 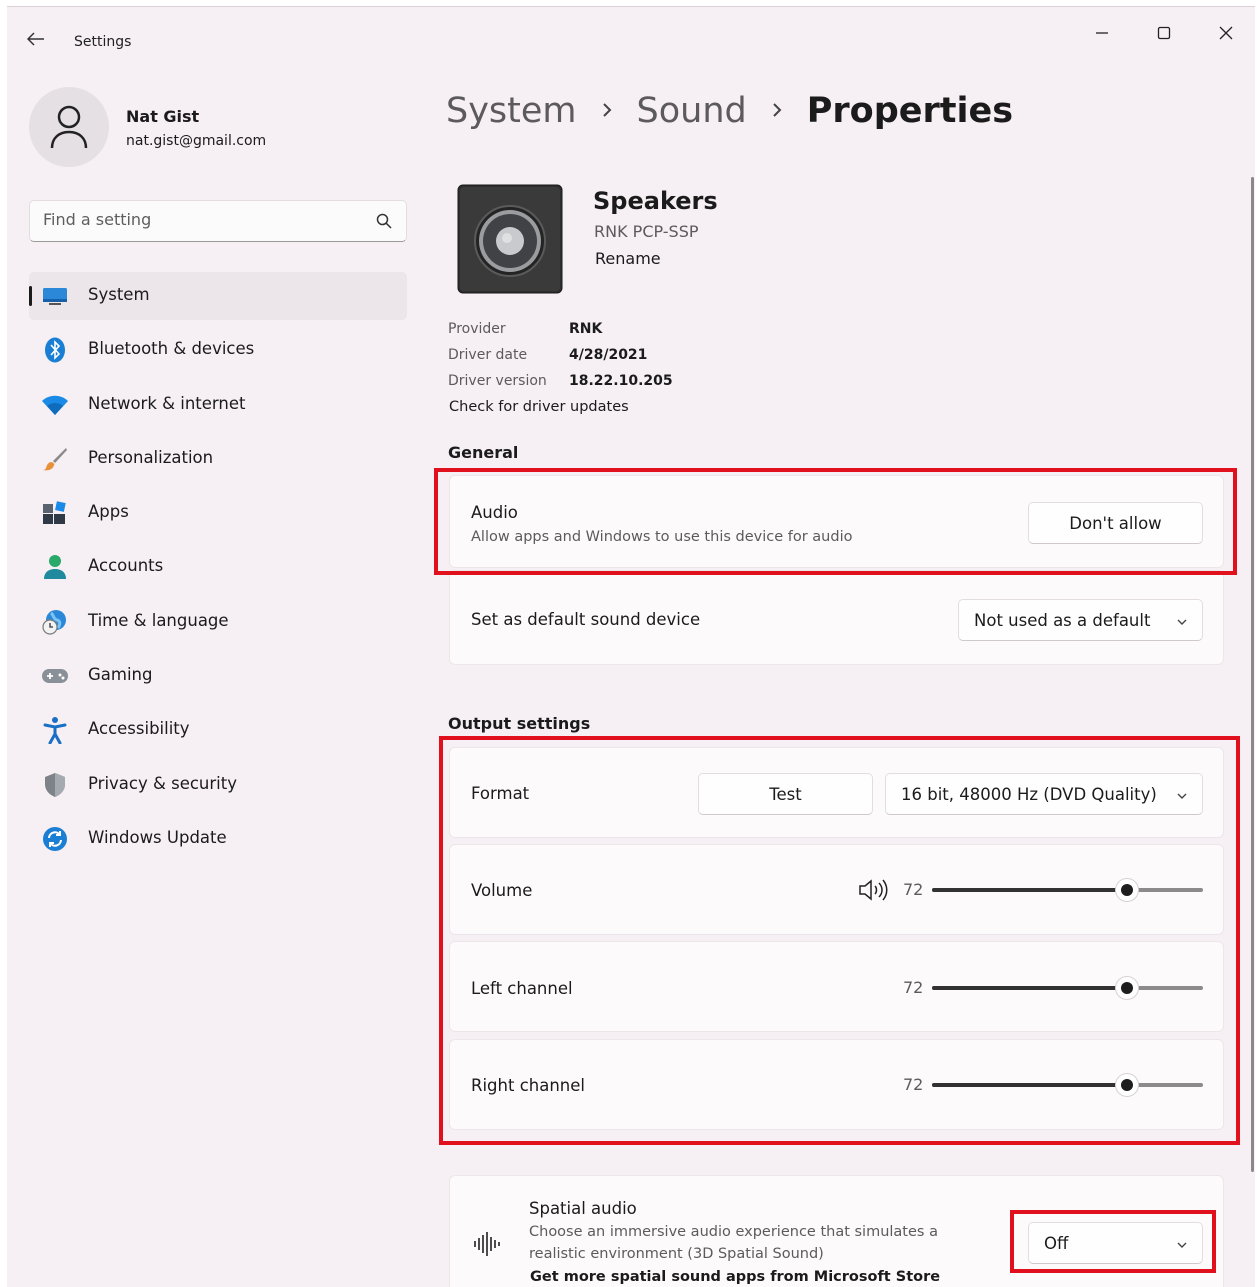 I want to click on speaker-icon, so click(x=510, y=239).